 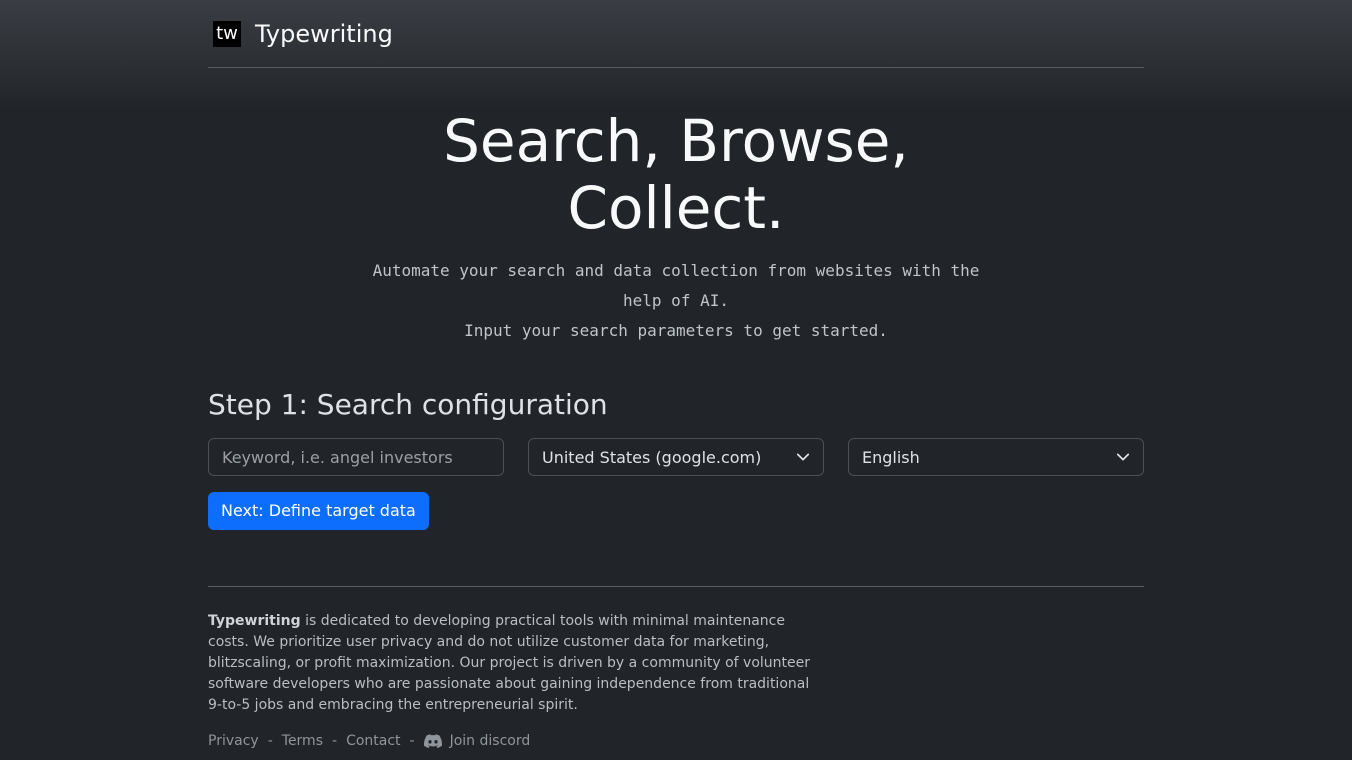 I want to click on search-config-row: United States (google.com) English, so click(x=676, y=457).